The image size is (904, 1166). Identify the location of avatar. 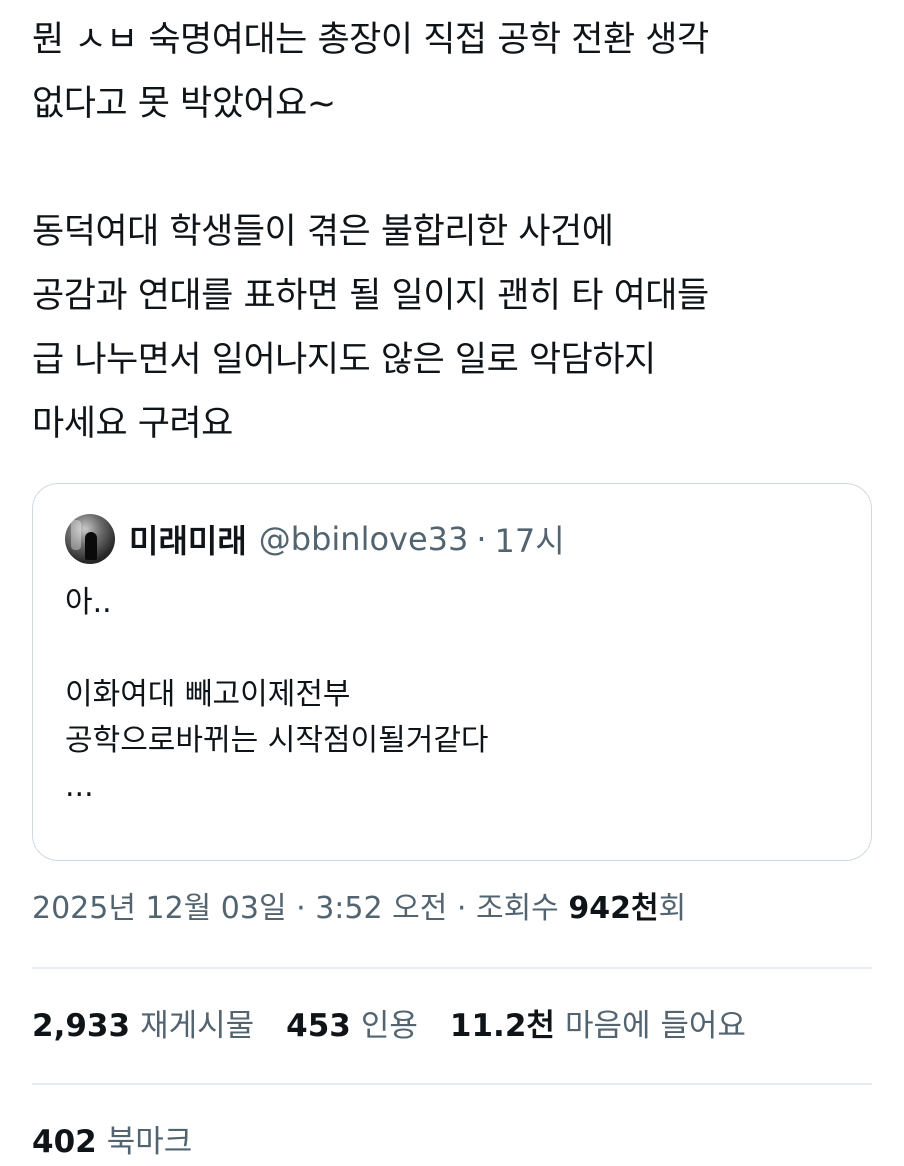
(90, 539).